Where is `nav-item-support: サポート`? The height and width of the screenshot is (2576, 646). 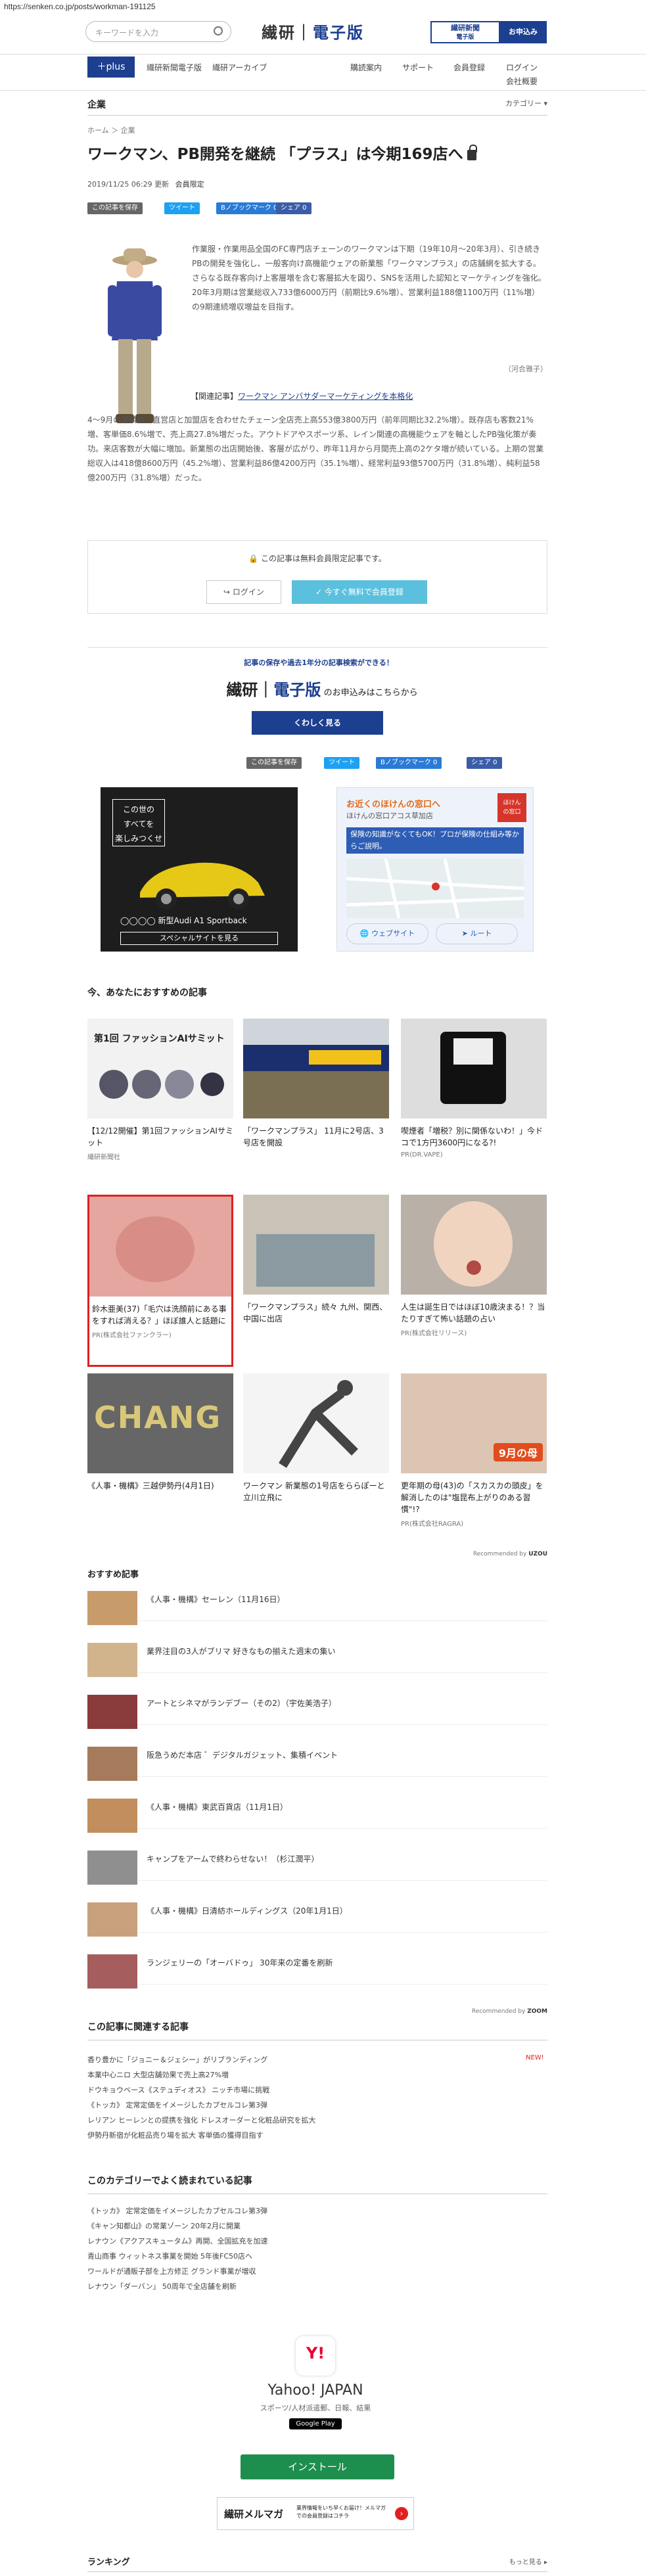 nav-item-support: サポート is located at coordinates (418, 67).